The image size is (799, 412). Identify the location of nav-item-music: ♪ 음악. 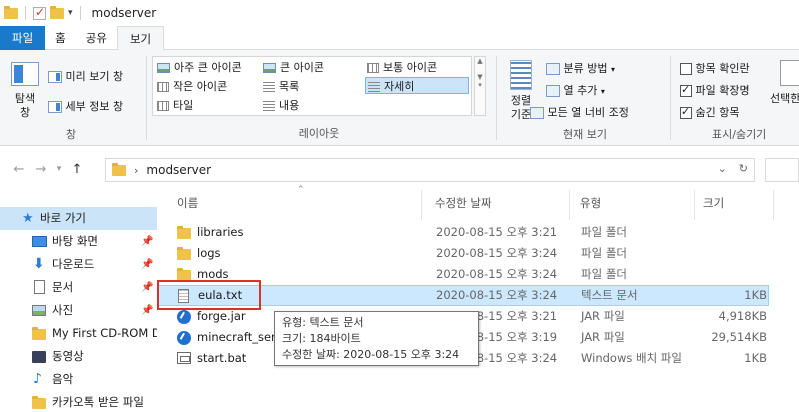
(78, 379).